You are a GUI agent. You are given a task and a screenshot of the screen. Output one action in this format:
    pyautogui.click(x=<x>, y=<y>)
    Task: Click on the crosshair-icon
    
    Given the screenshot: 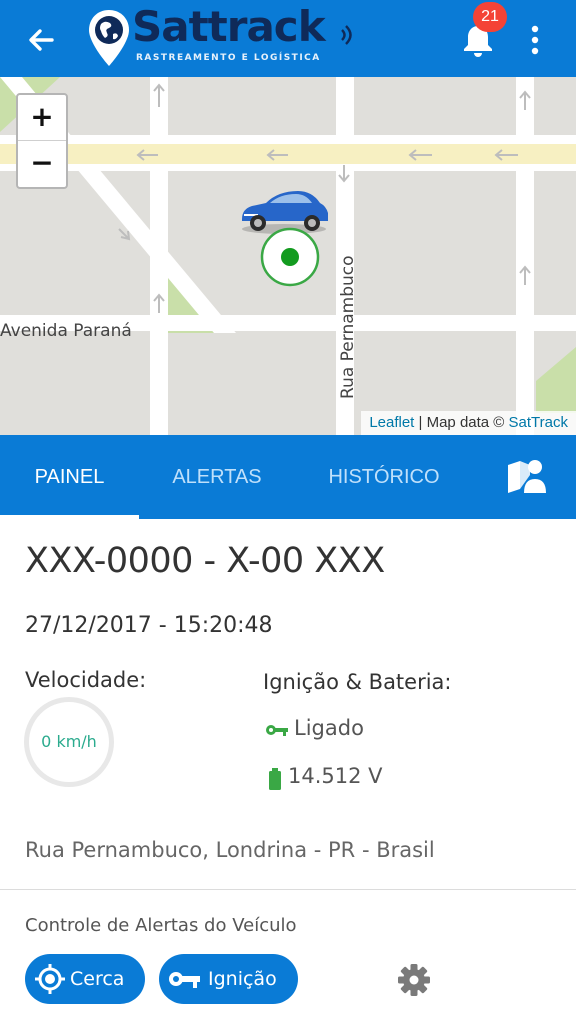 What is the action you would take?
    pyautogui.click(x=50, y=979)
    